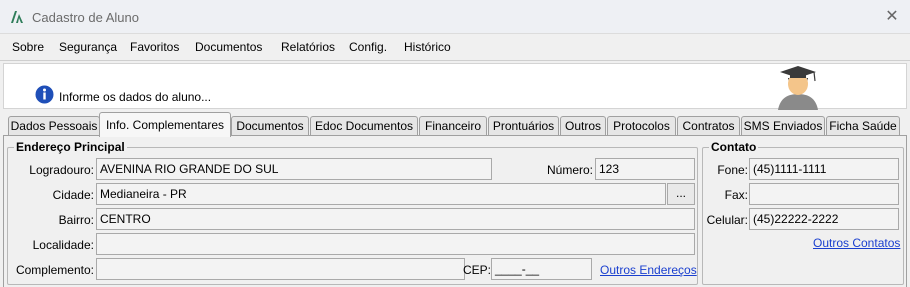 The image size is (910, 287). What do you see at coordinates (523, 126) in the screenshot?
I see `tab-prontuarios: Prontuários` at bounding box center [523, 126].